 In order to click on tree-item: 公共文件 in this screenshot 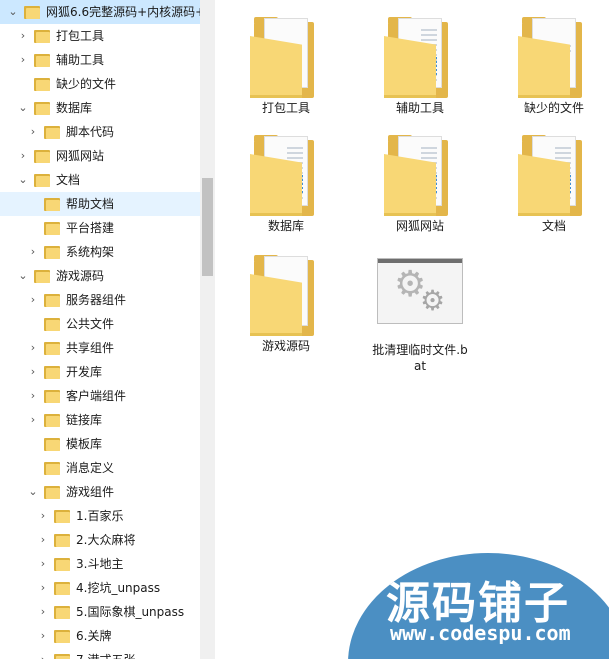, I will do `click(100, 324)`.